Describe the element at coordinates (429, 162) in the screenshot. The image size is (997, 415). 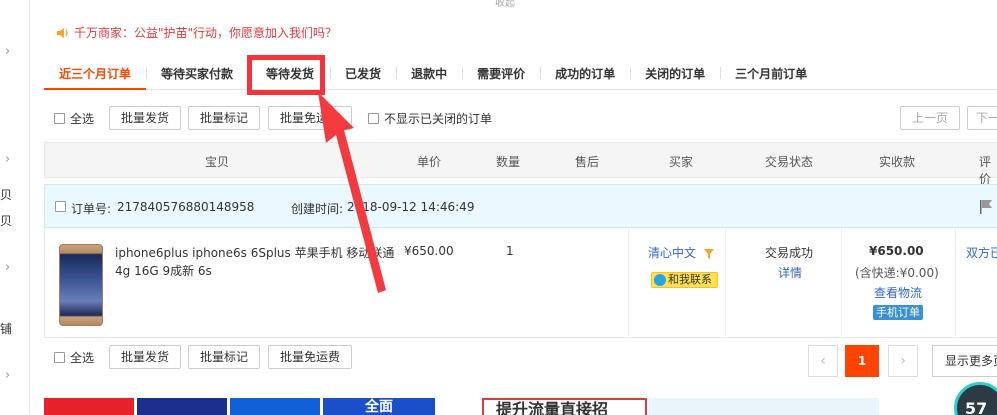
I see `column-header-unit-price: 单价` at that location.